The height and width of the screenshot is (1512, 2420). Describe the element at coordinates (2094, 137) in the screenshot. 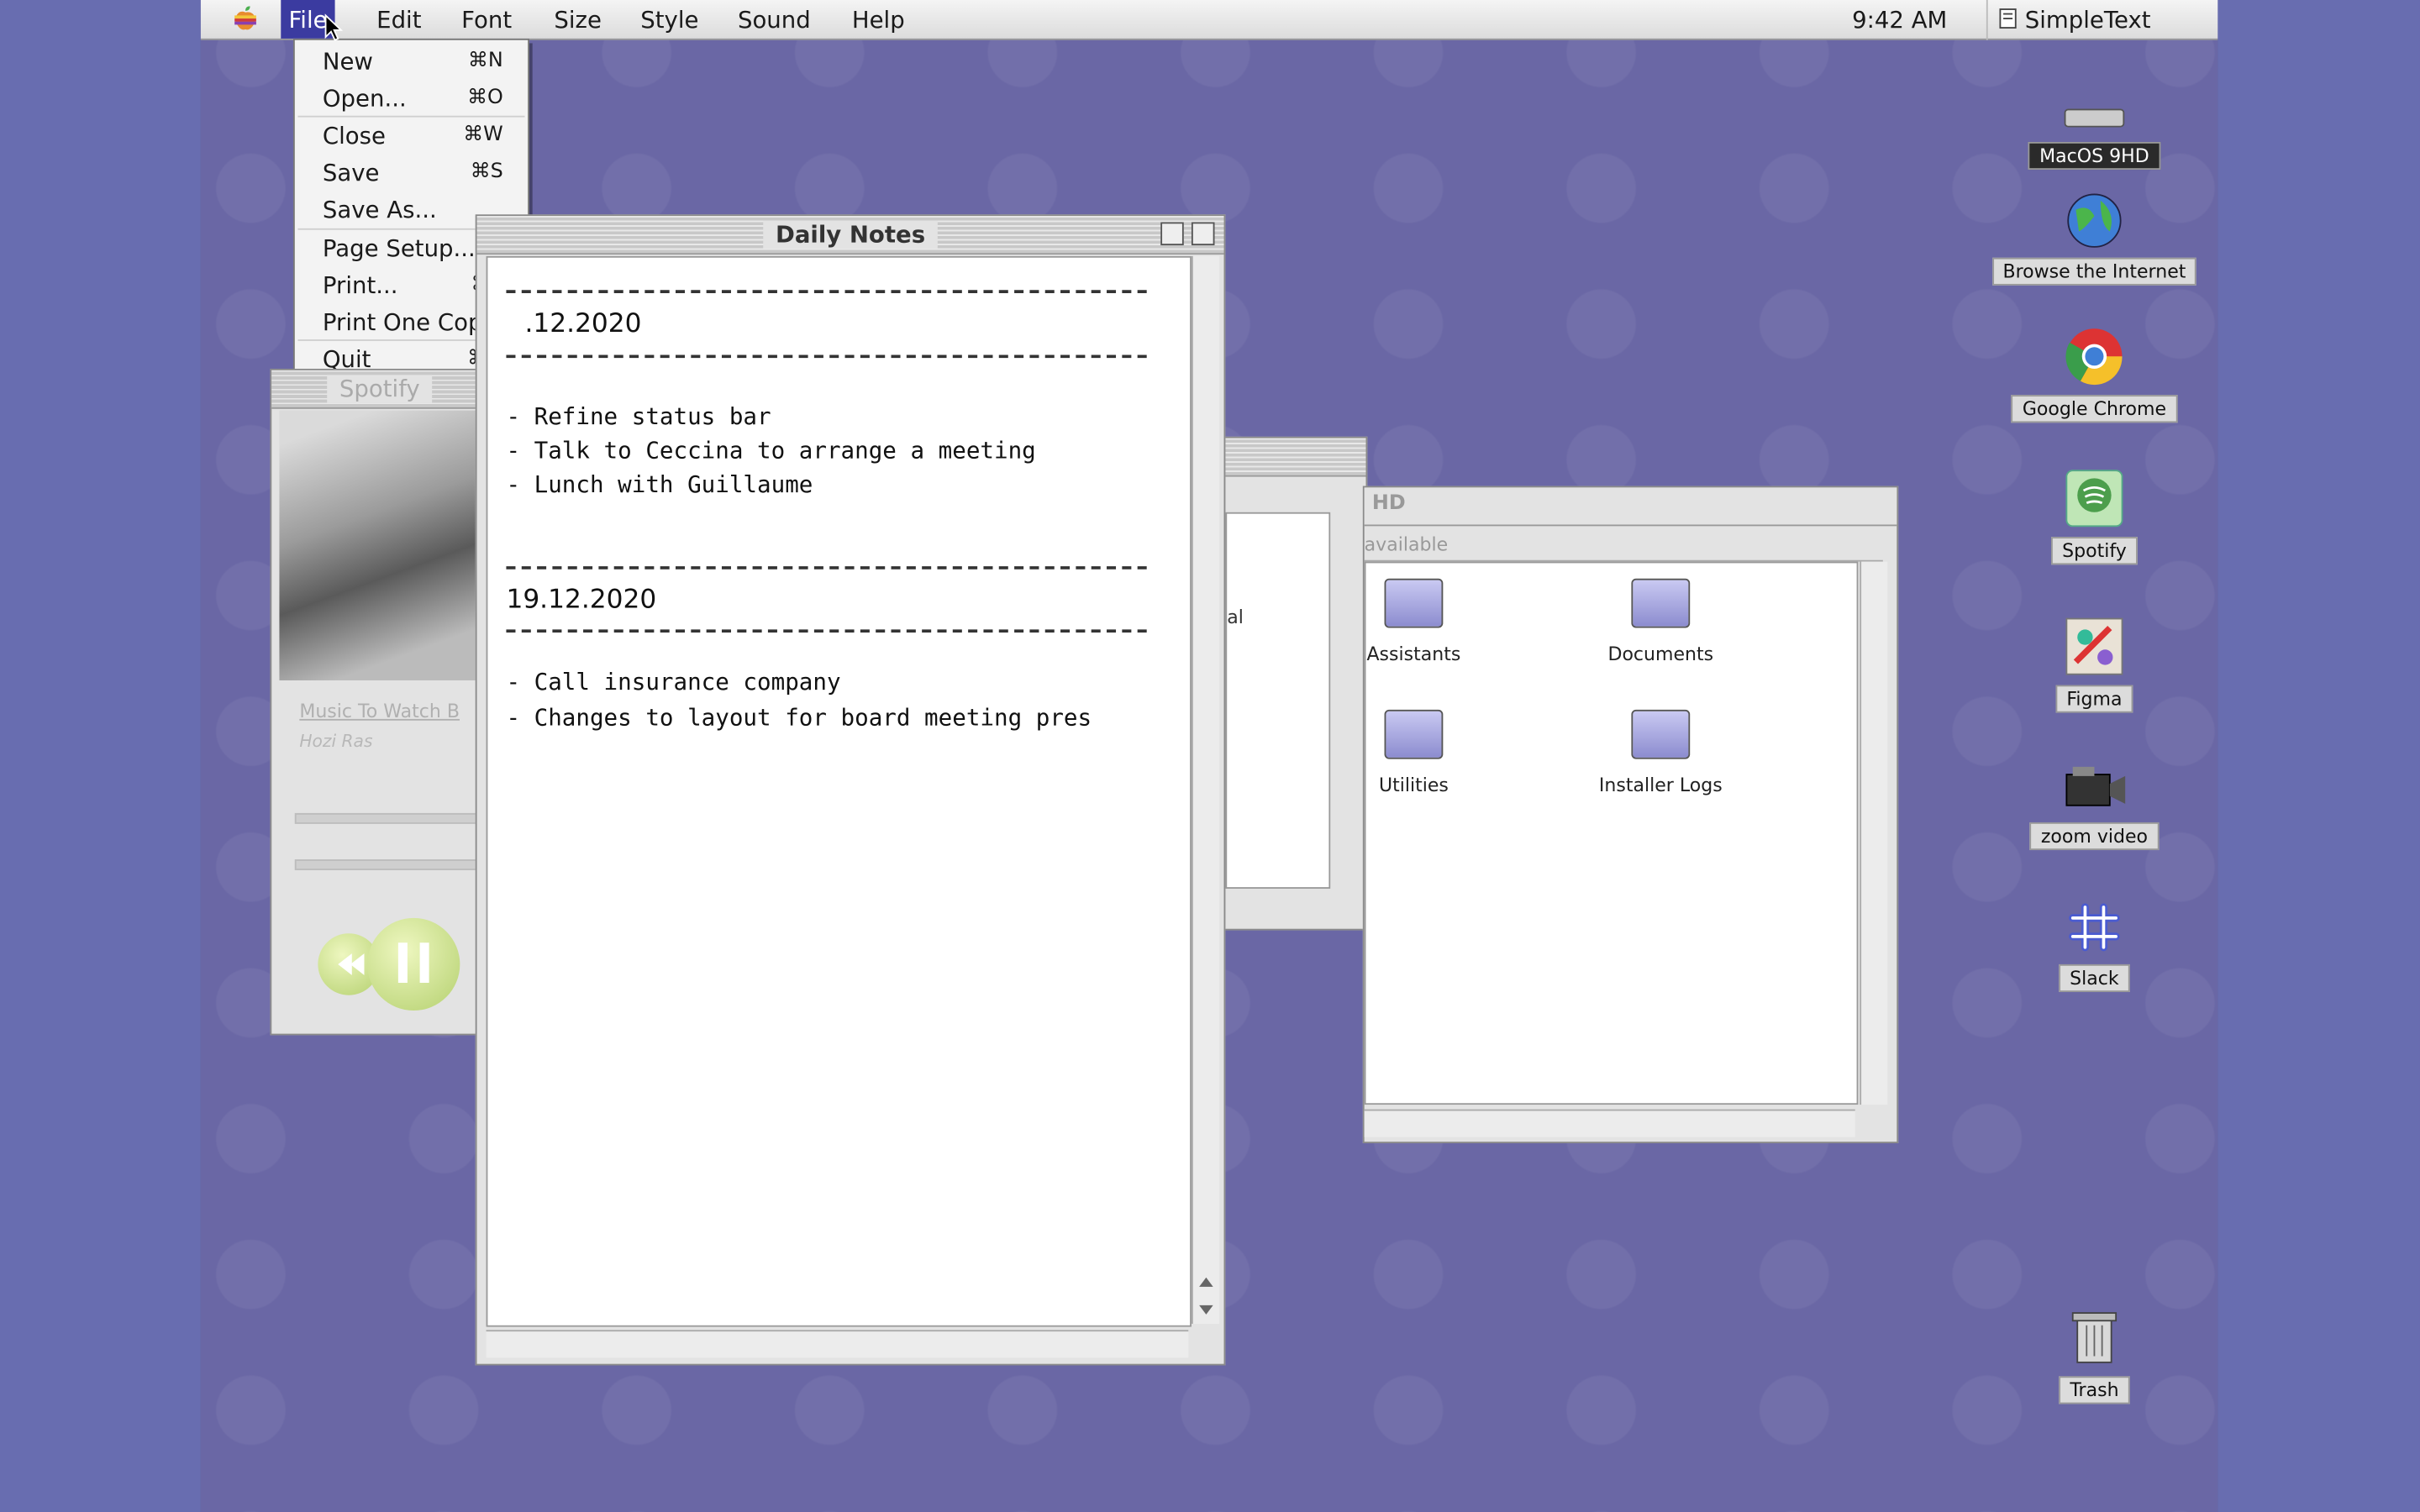

I see `desktop-icon-macos-hd: MacOS 9HD` at that location.